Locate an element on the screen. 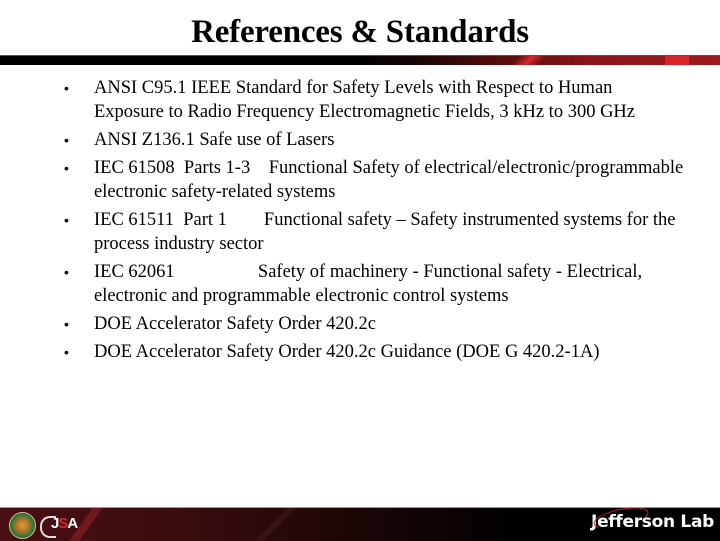 The image size is (720, 541). jsa-letter: A is located at coordinates (72, 523).